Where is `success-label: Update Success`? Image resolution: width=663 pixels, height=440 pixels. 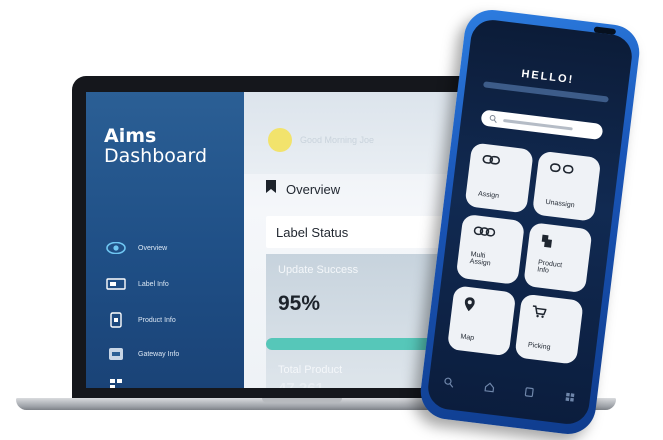
success-label: Update Success is located at coordinates (318, 270).